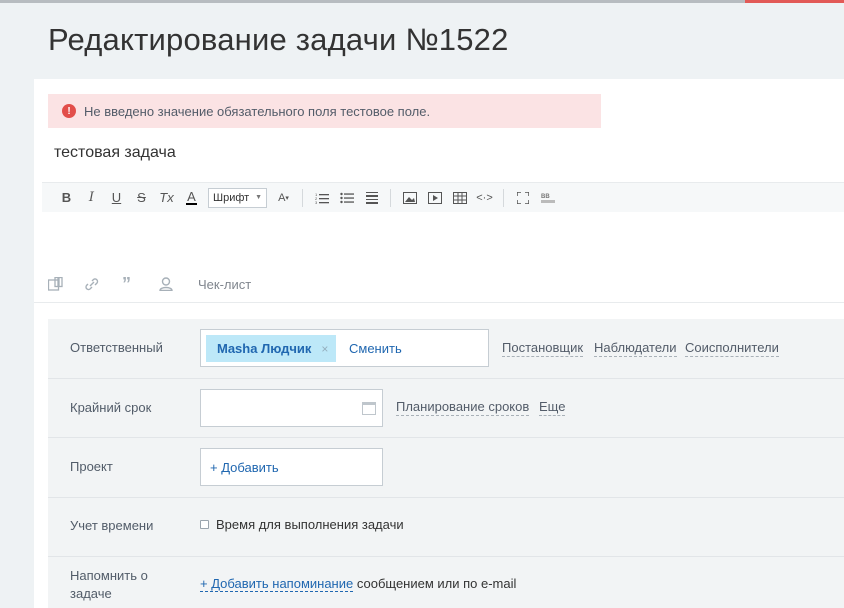 The height and width of the screenshot is (608, 844). I want to click on insert-video-button, so click(434, 198).